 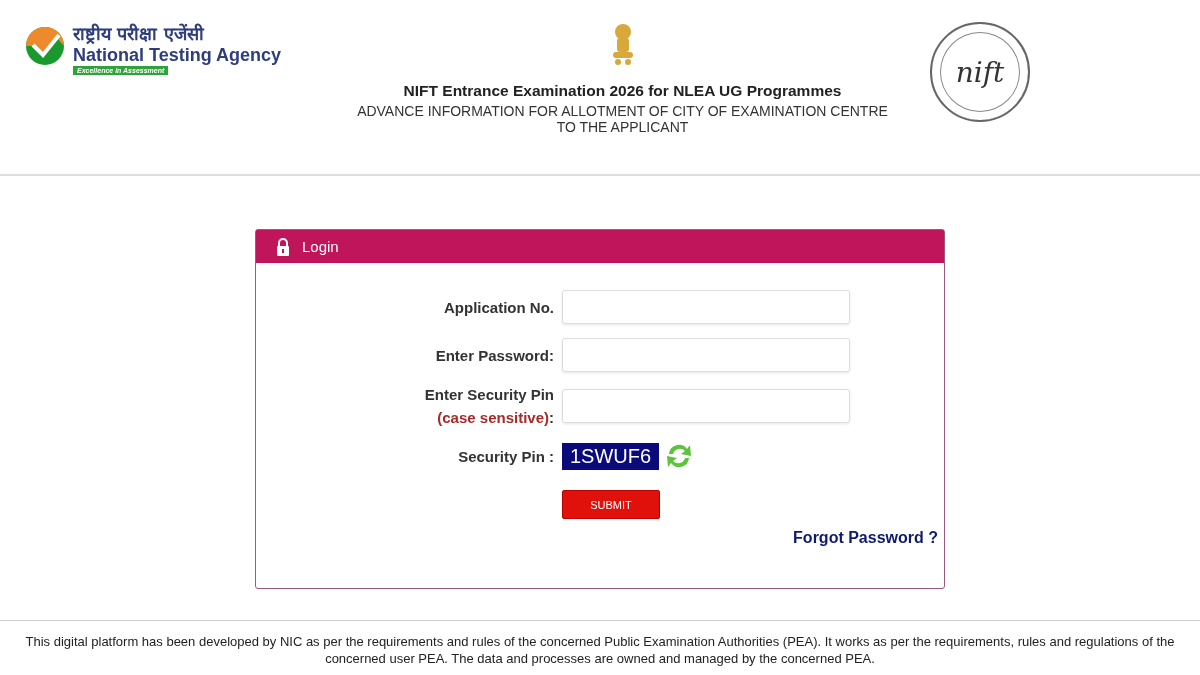 What do you see at coordinates (45, 46) in the screenshot?
I see `check-logo-icon` at bounding box center [45, 46].